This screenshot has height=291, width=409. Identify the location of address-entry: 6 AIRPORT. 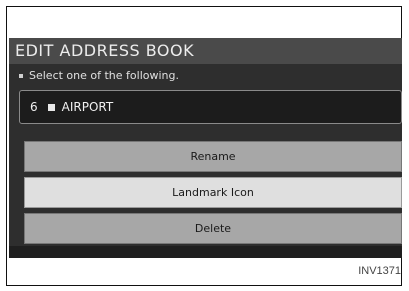
(210, 107).